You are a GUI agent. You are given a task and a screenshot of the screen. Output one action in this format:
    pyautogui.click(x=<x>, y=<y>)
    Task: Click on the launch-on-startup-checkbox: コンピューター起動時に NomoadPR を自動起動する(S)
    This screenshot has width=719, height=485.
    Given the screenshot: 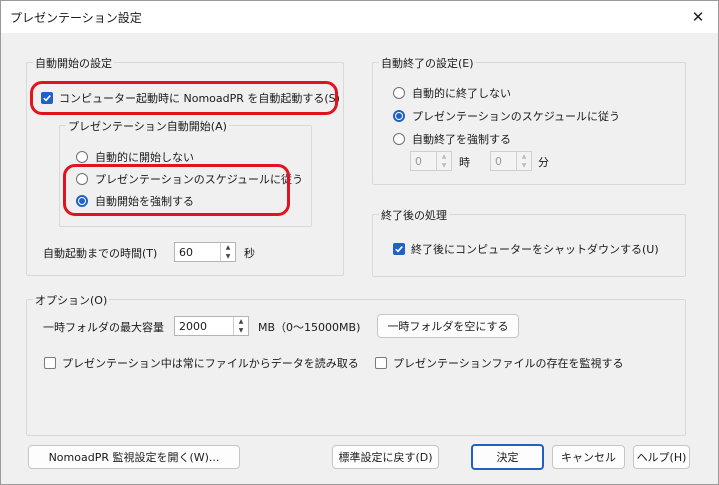 What is the action you would take?
    pyautogui.click(x=190, y=98)
    